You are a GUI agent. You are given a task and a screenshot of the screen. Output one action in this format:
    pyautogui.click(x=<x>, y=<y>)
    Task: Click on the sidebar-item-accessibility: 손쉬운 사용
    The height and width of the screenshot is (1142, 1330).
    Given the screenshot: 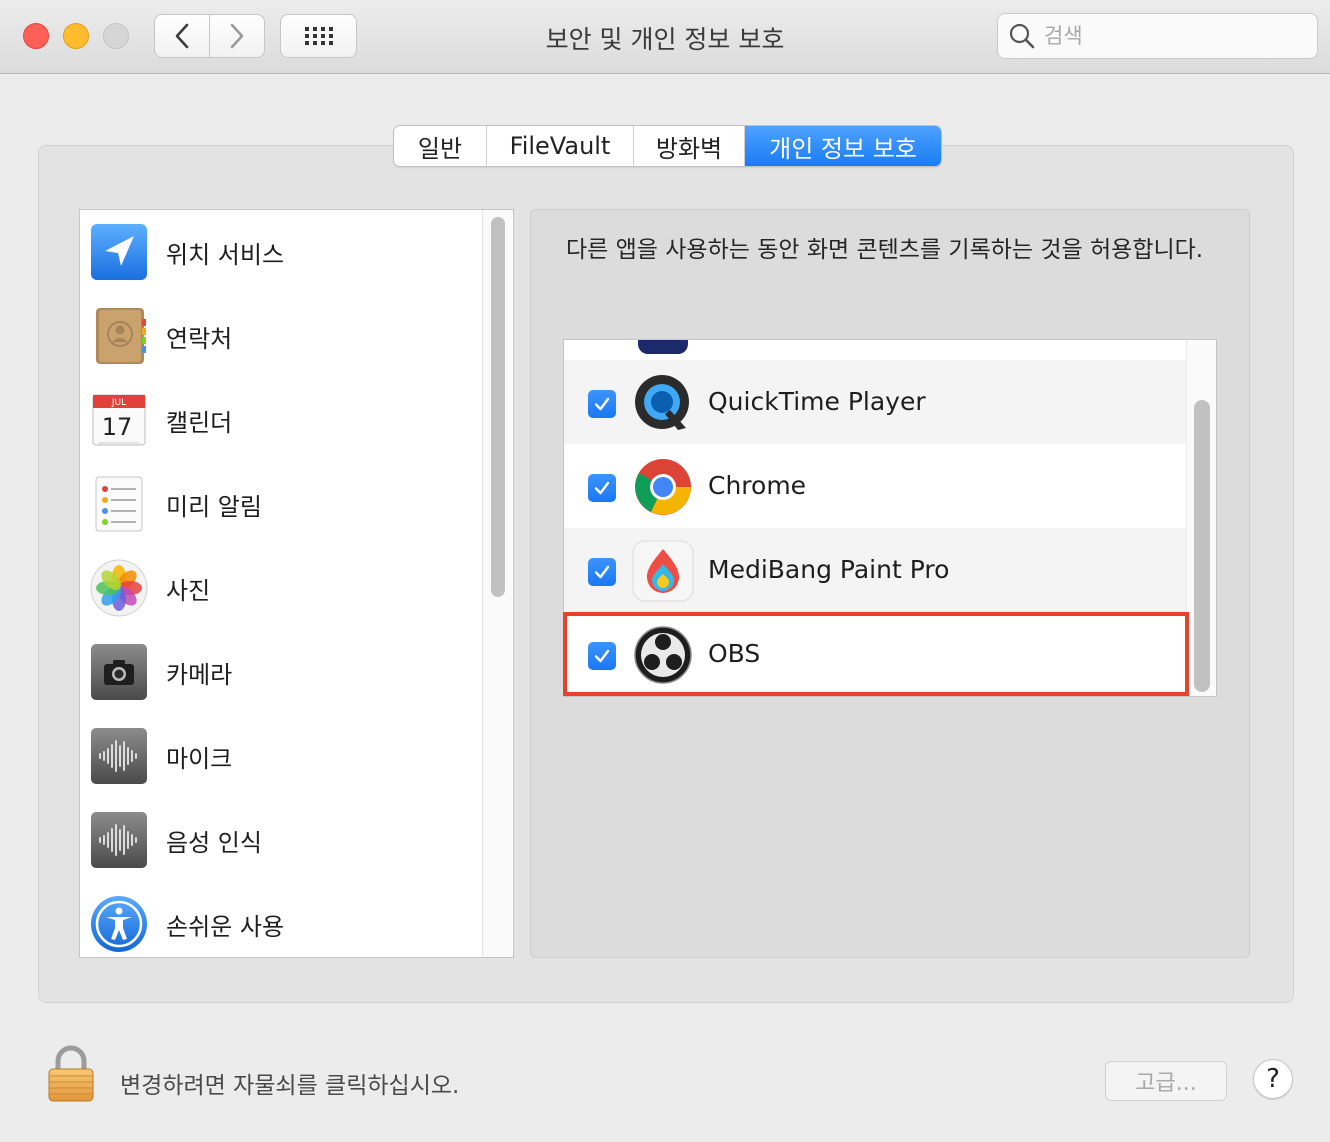 What is the action you would take?
    pyautogui.click(x=280, y=919)
    